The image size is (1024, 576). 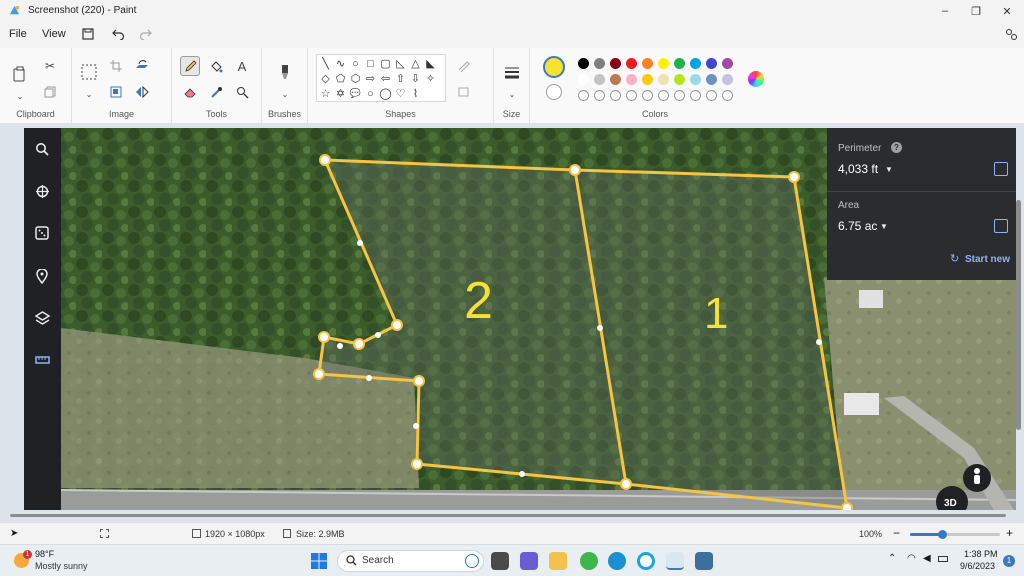 What do you see at coordinates (385, 63) in the screenshot?
I see `rounded-rectangle-shape-icon: ▢` at bounding box center [385, 63].